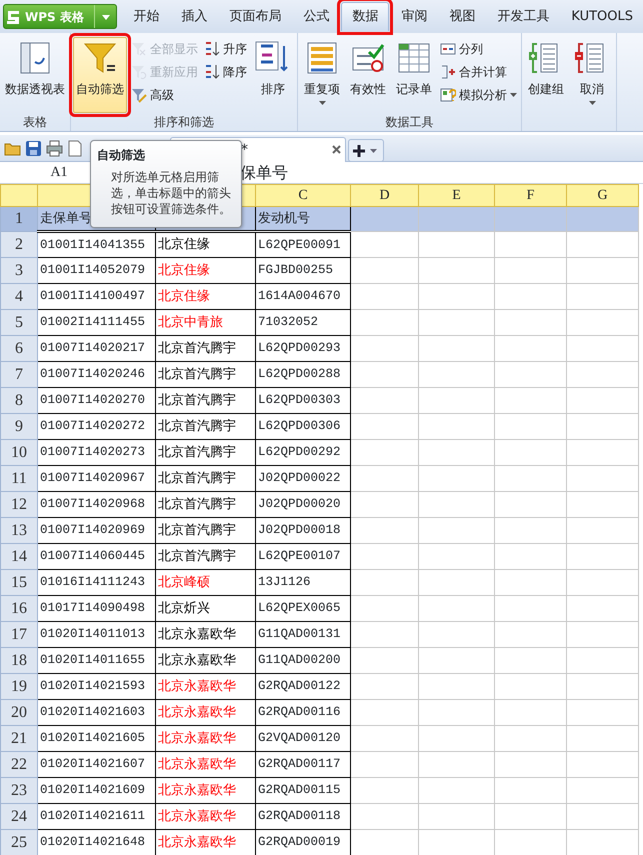 The height and width of the screenshot is (855, 643). I want to click on column-header: D, so click(384, 195).